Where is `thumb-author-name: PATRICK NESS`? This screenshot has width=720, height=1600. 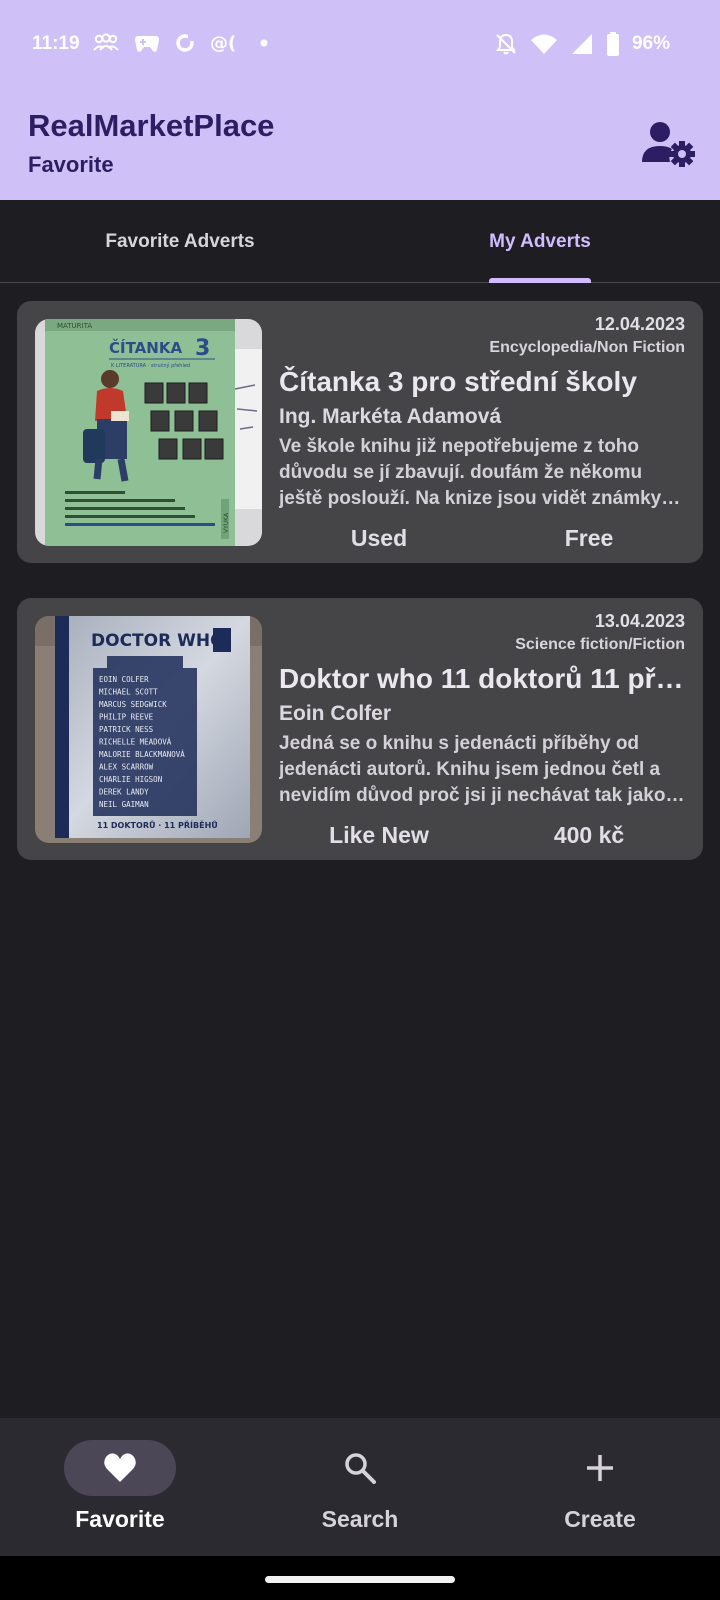 thumb-author-name: PATRICK NESS is located at coordinates (126, 729).